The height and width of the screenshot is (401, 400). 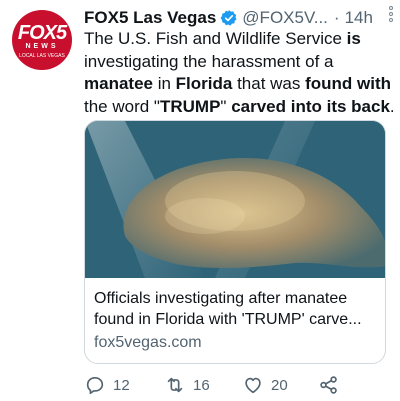 What do you see at coordinates (201, 385) in the screenshot?
I see `retweet-count: 16` at bounding box center [201, 385].